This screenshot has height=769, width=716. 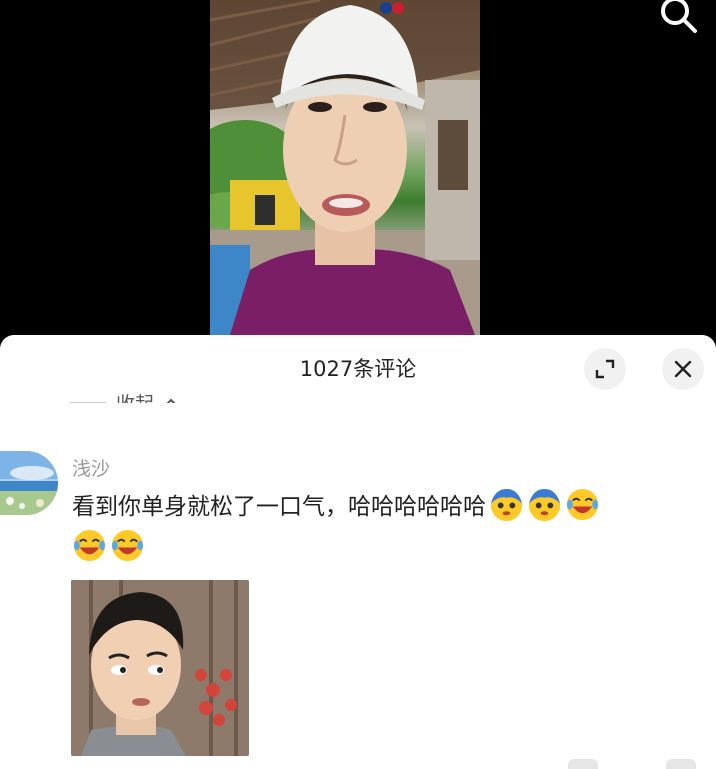 I want to click on close-icon, so click(x=683, y=369).